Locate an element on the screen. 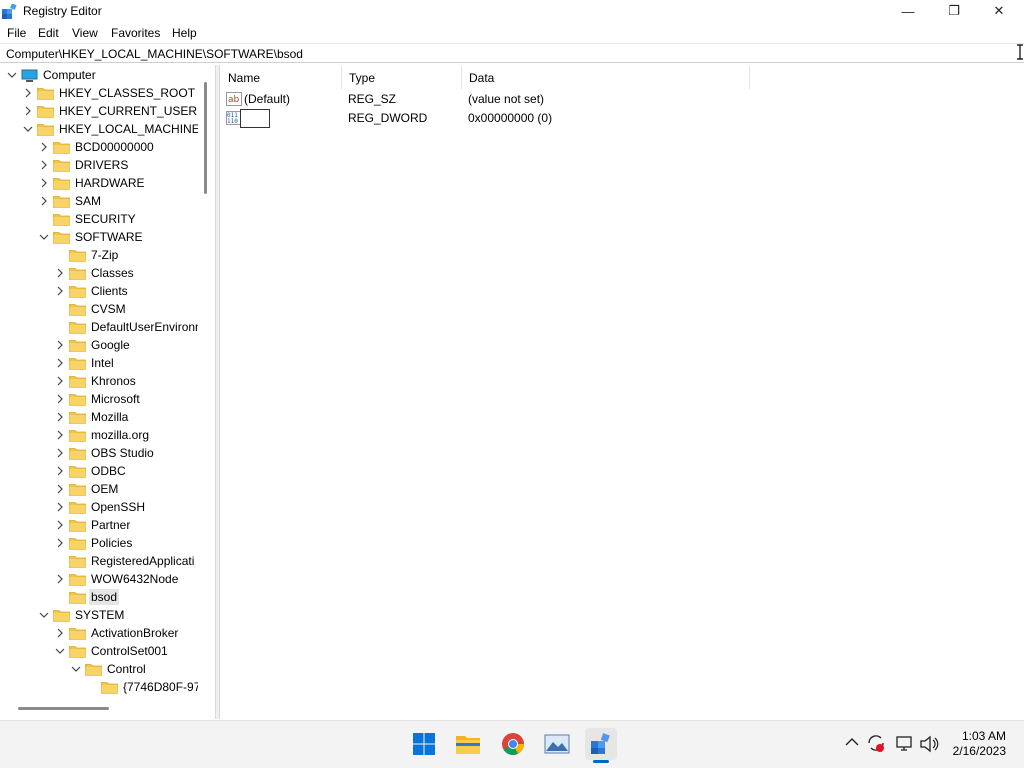 Image resolution: width=1024 pixels, height=768 pixels. tree-item: DRIVERS is located at coordinates (84, 165).